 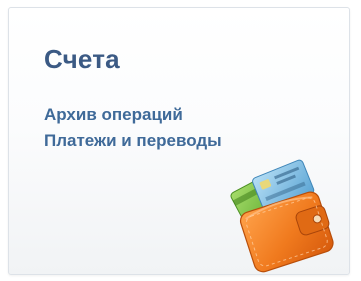 I want to click on operations-archive-link: Архив операций, so click(x=133, y=115).